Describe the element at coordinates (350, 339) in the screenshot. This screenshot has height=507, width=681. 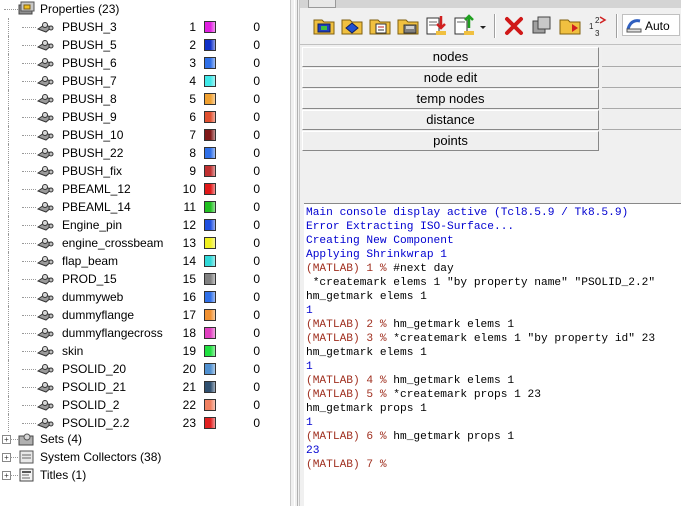
I see `console-prompt: (MATLAB) 3 %` at that location.